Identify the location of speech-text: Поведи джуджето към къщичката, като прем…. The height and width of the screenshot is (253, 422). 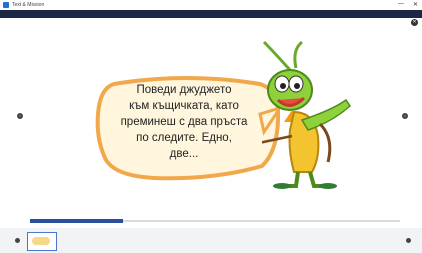
(184, 122).